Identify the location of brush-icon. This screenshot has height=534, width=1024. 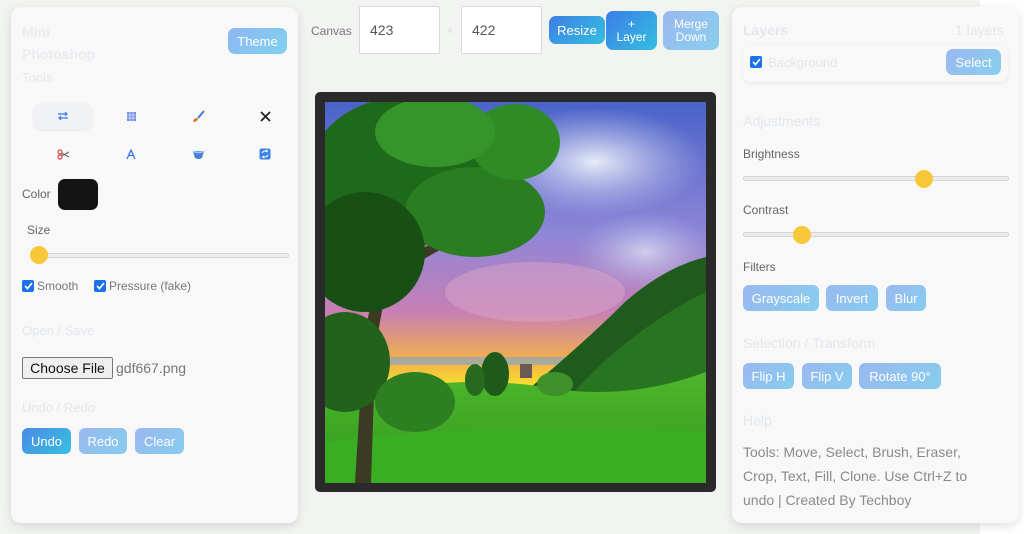
(198, 115).